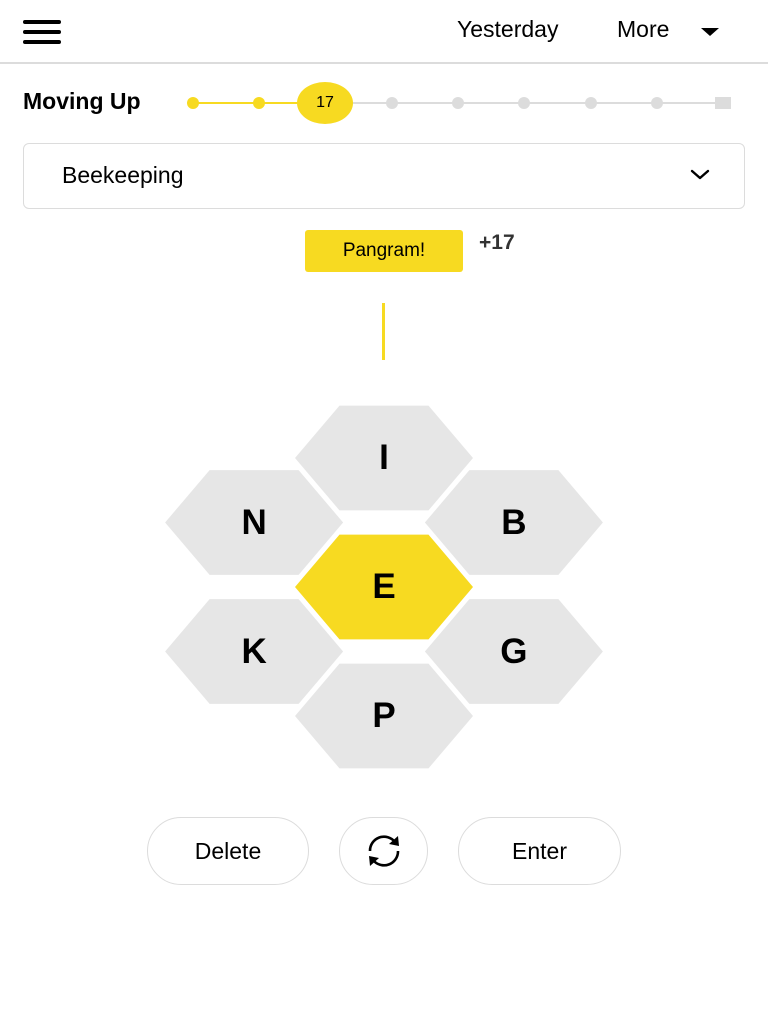 This screenshot has width=768, height=1024. Describe the element at coordinates (384, 587) in the screenshot. I see `hive-center-cell` at that location.